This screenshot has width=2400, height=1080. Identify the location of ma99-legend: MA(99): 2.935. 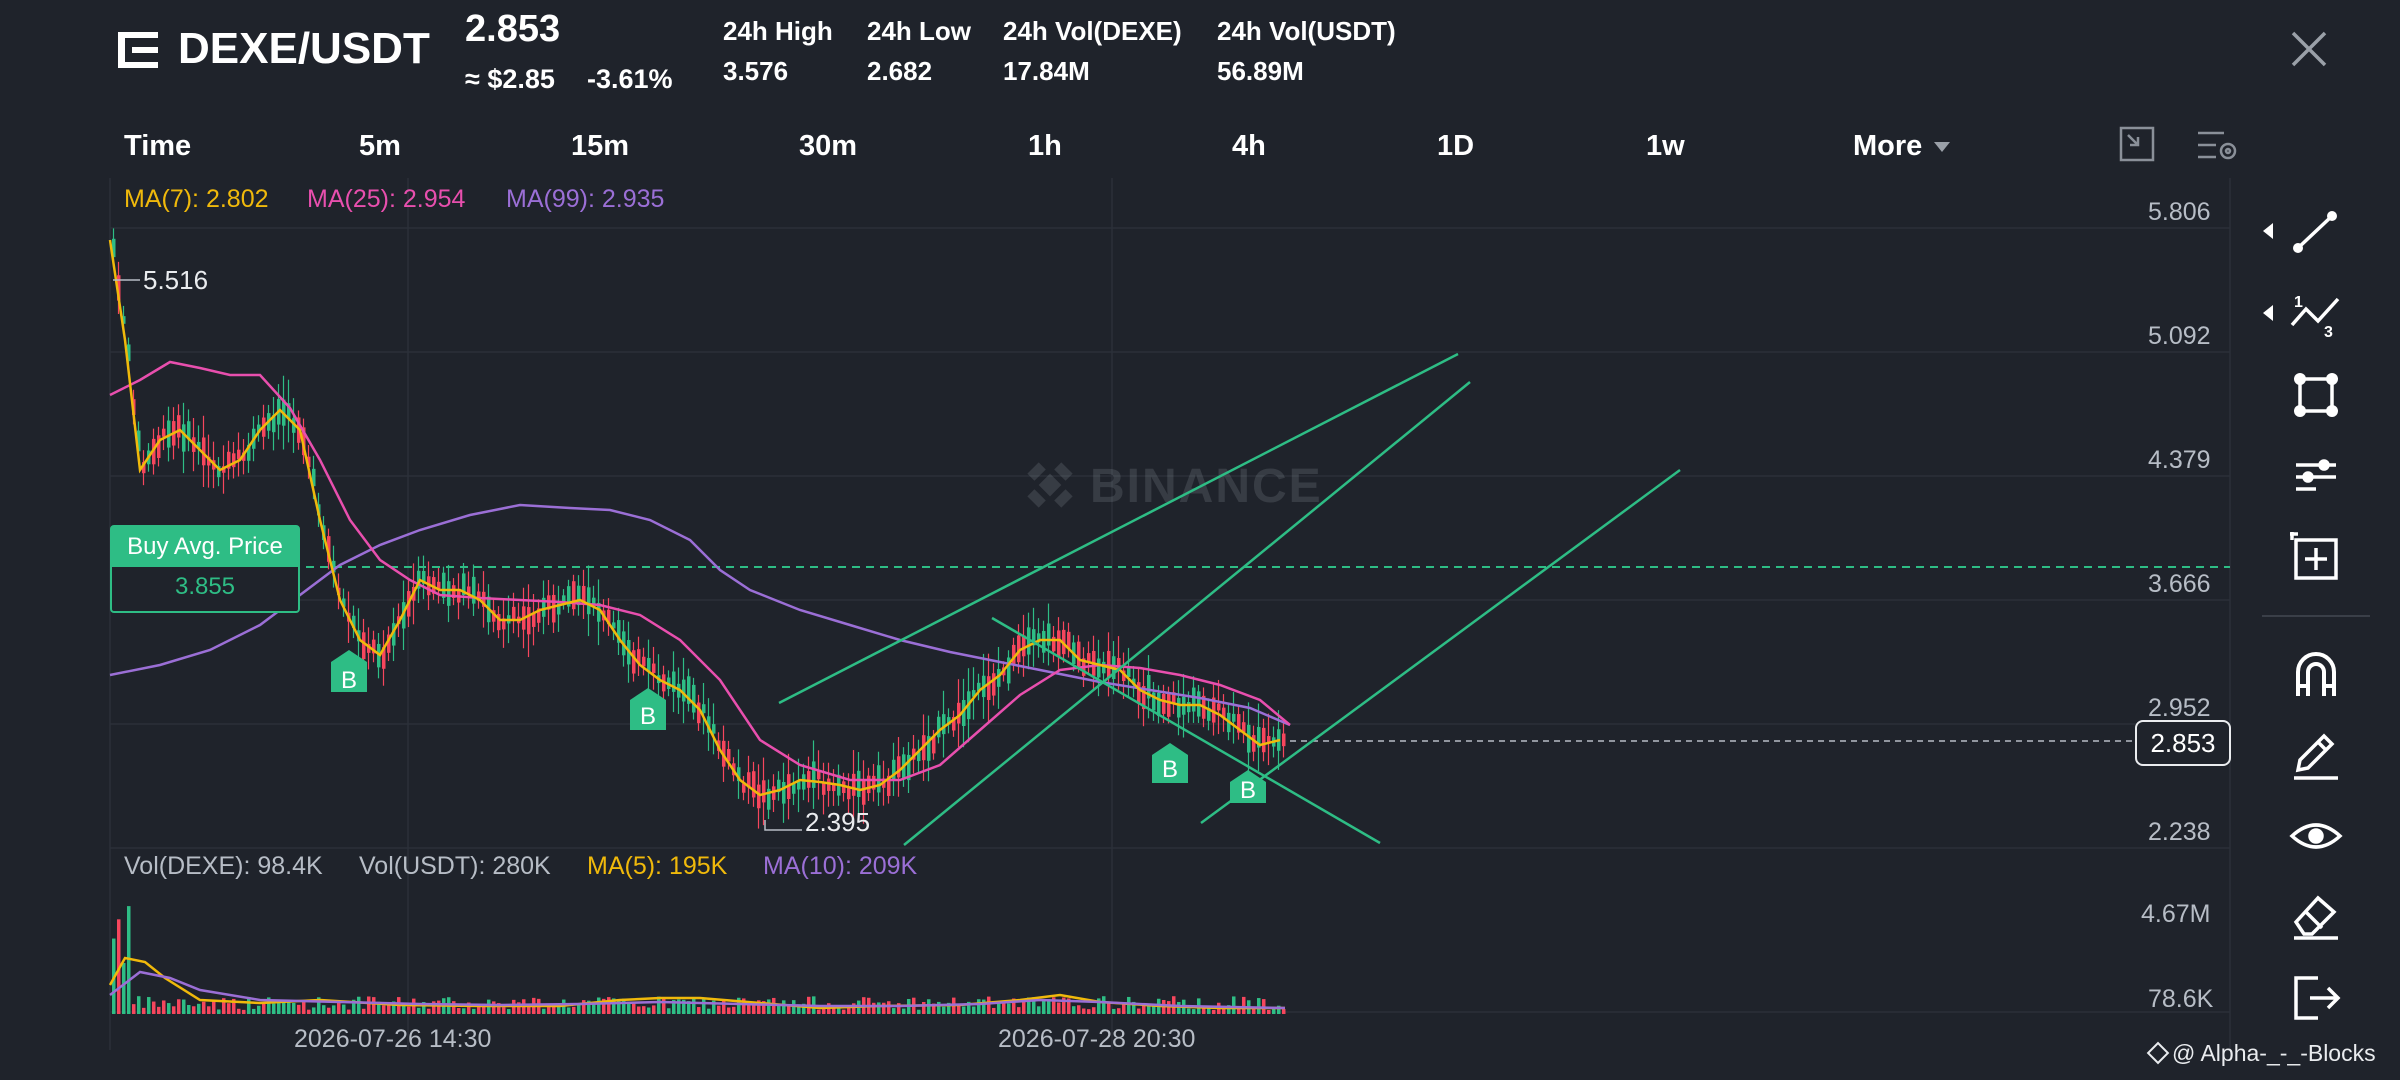
(585, 199).